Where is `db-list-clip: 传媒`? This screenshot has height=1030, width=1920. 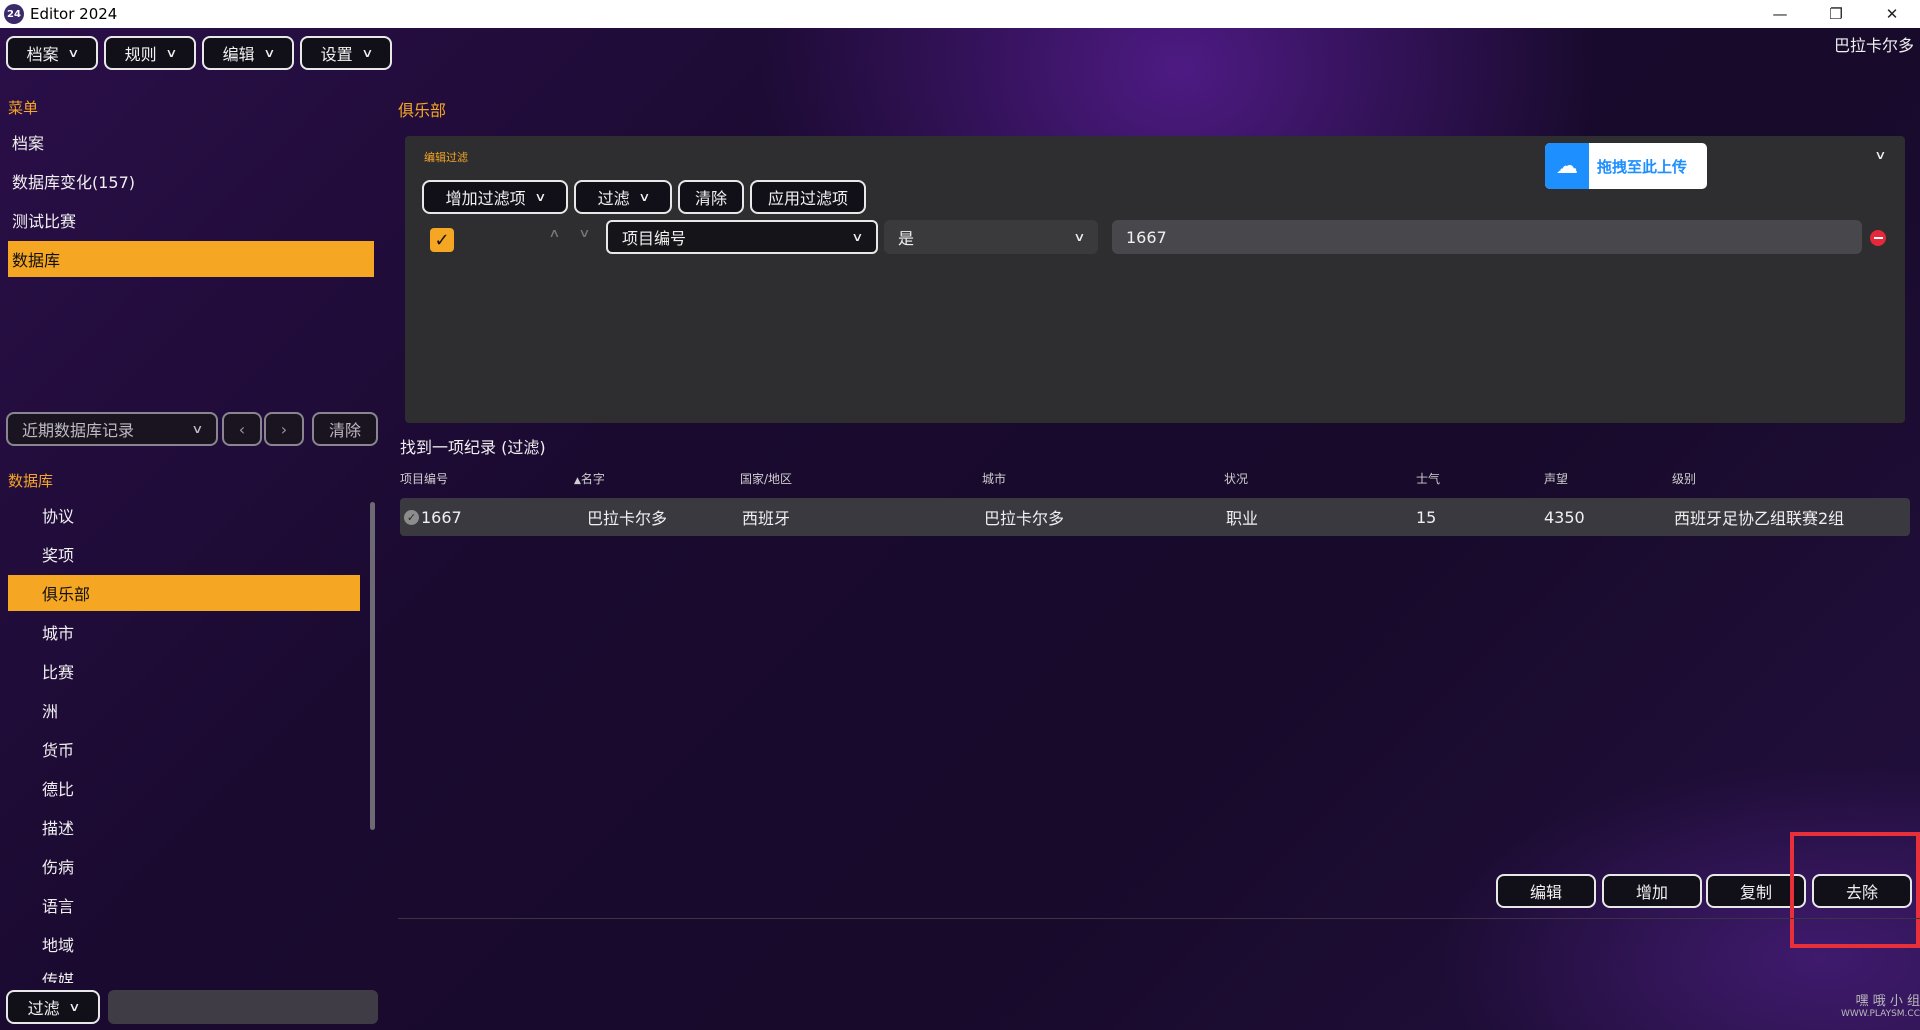
db-list-clip: 传媒 is located at coordinates (184, 973).